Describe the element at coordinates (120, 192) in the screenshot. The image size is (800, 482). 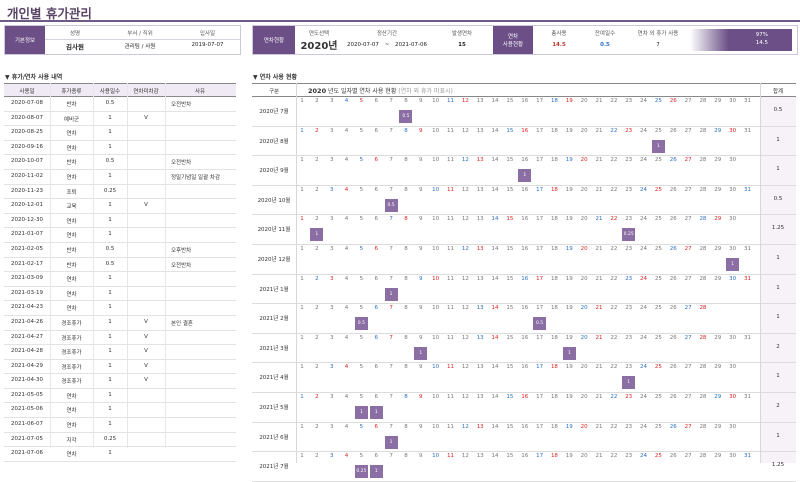
I see `table-row: 2020-11-23 조퇴 0.25` at that location.